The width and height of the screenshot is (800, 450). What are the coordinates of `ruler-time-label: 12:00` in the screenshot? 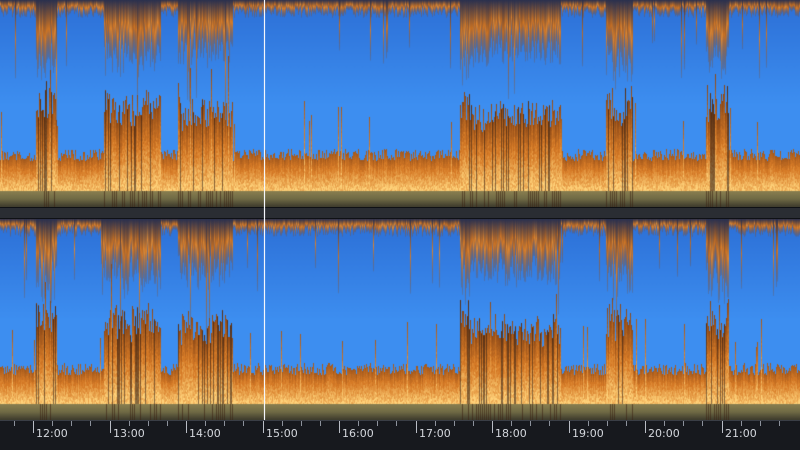 It's located at (52, 433).